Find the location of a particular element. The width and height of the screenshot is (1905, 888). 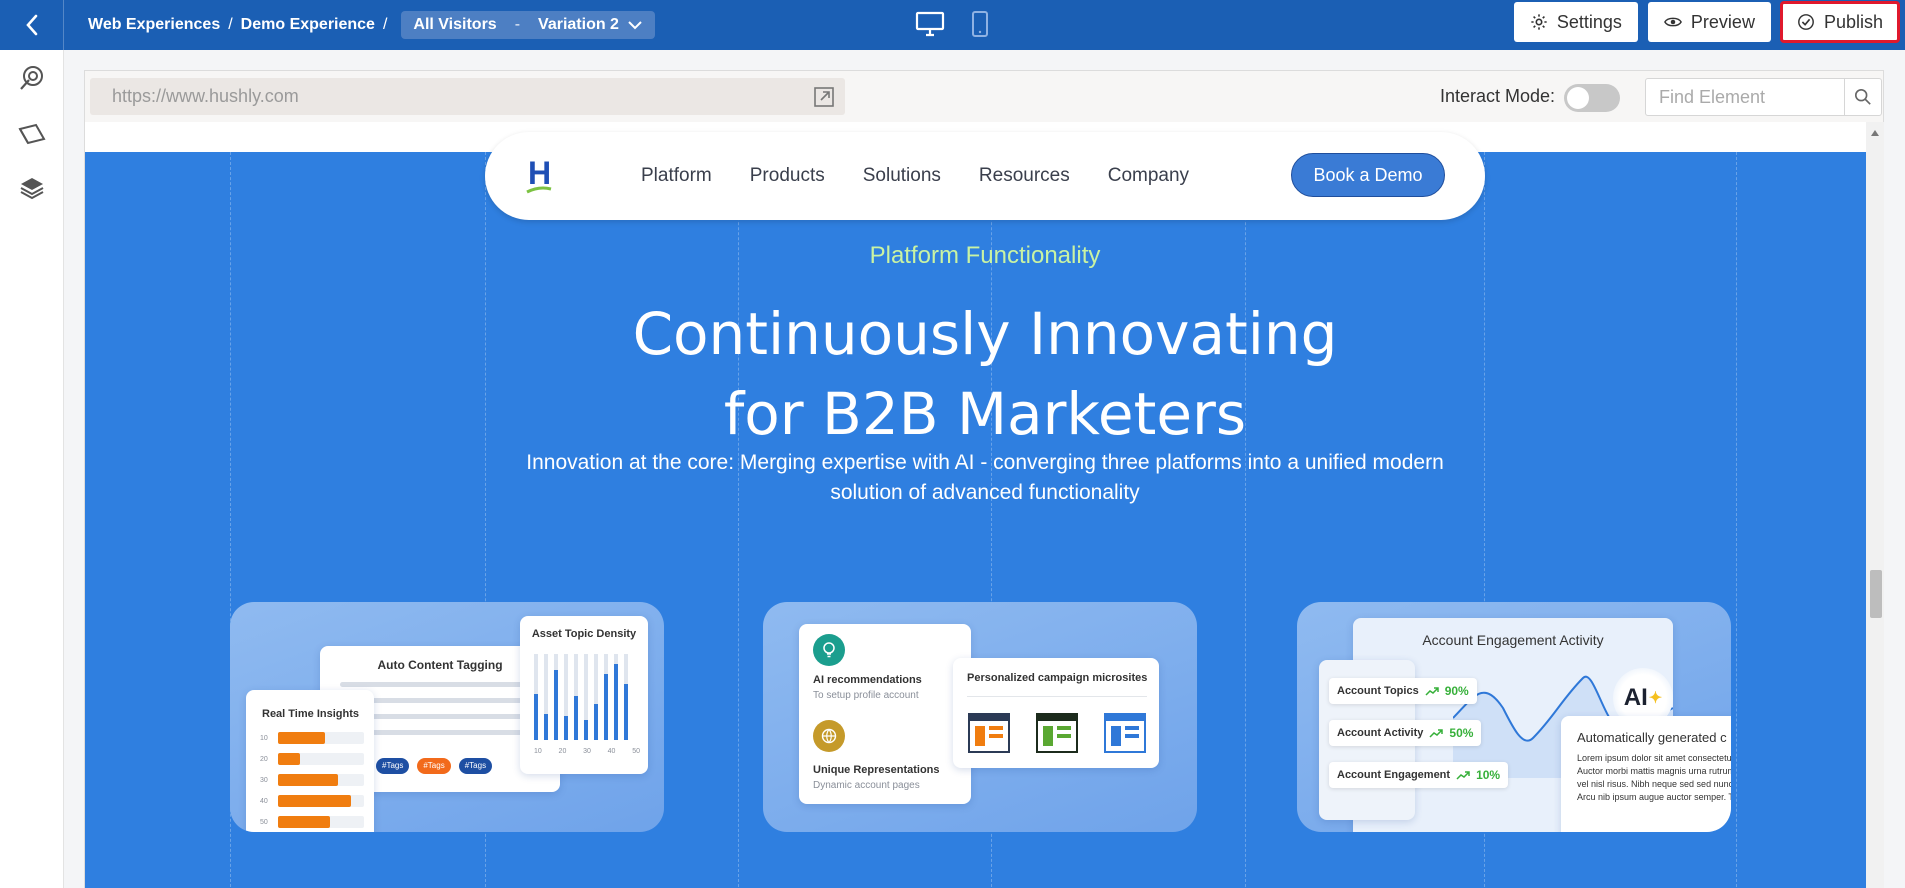

density-bars is located at coordinates (581, 697).